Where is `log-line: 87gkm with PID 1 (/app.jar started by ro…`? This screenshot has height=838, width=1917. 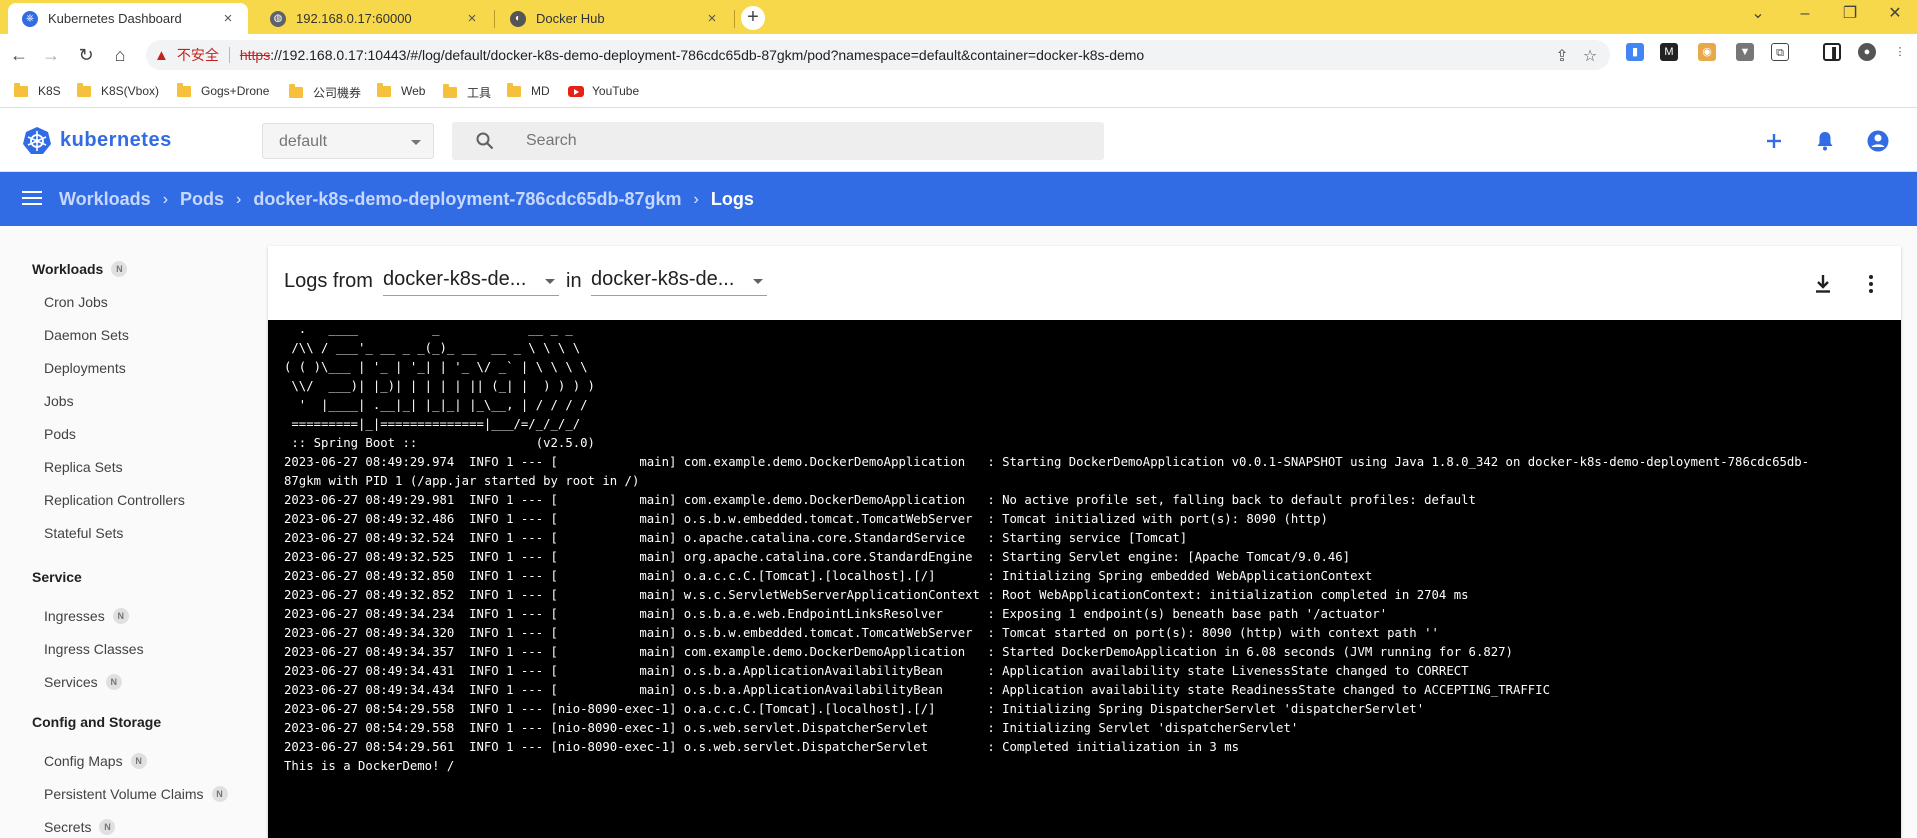
log-line: 87gkm with PID 1 (/app.jar started by ro… is located at coordinates (462, 481).